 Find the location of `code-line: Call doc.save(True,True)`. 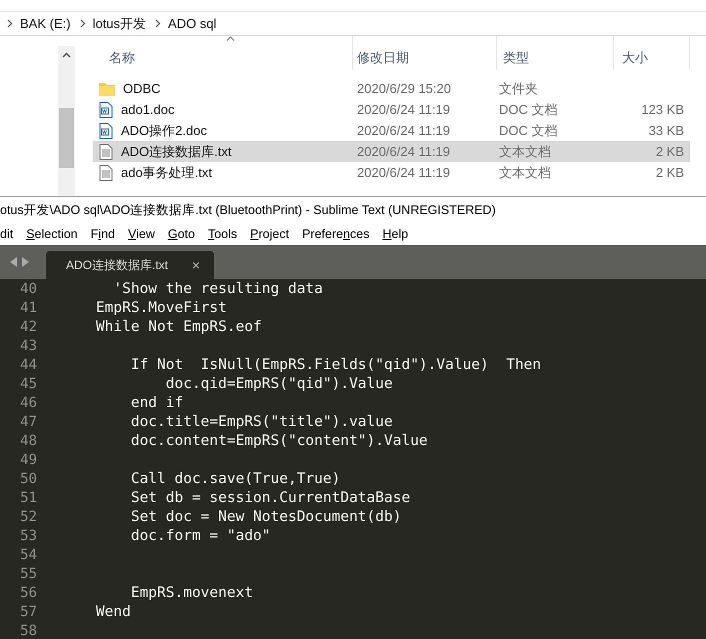

code-line: Call doc.save(True,True) is located at coordinates (235, 479).